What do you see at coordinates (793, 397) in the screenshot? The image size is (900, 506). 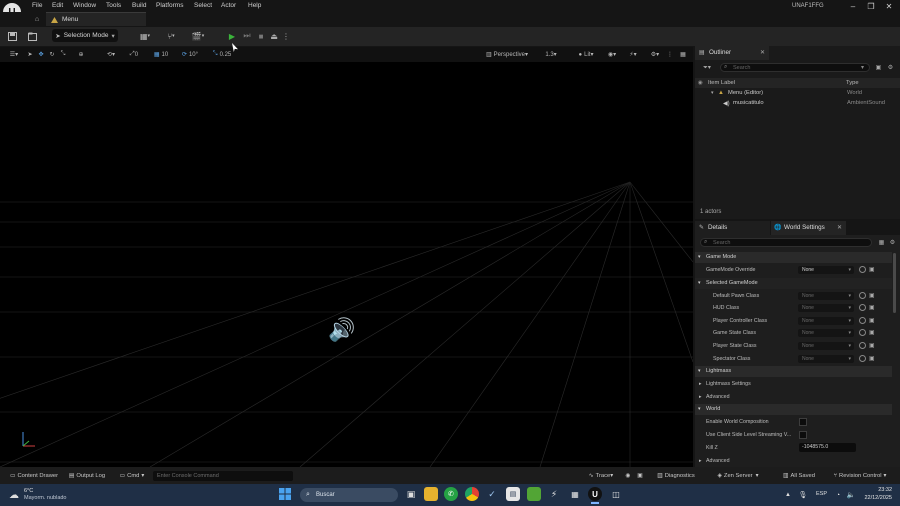 I see `property-advanced: ▸ Advanced` at bounding box center [793, 397].